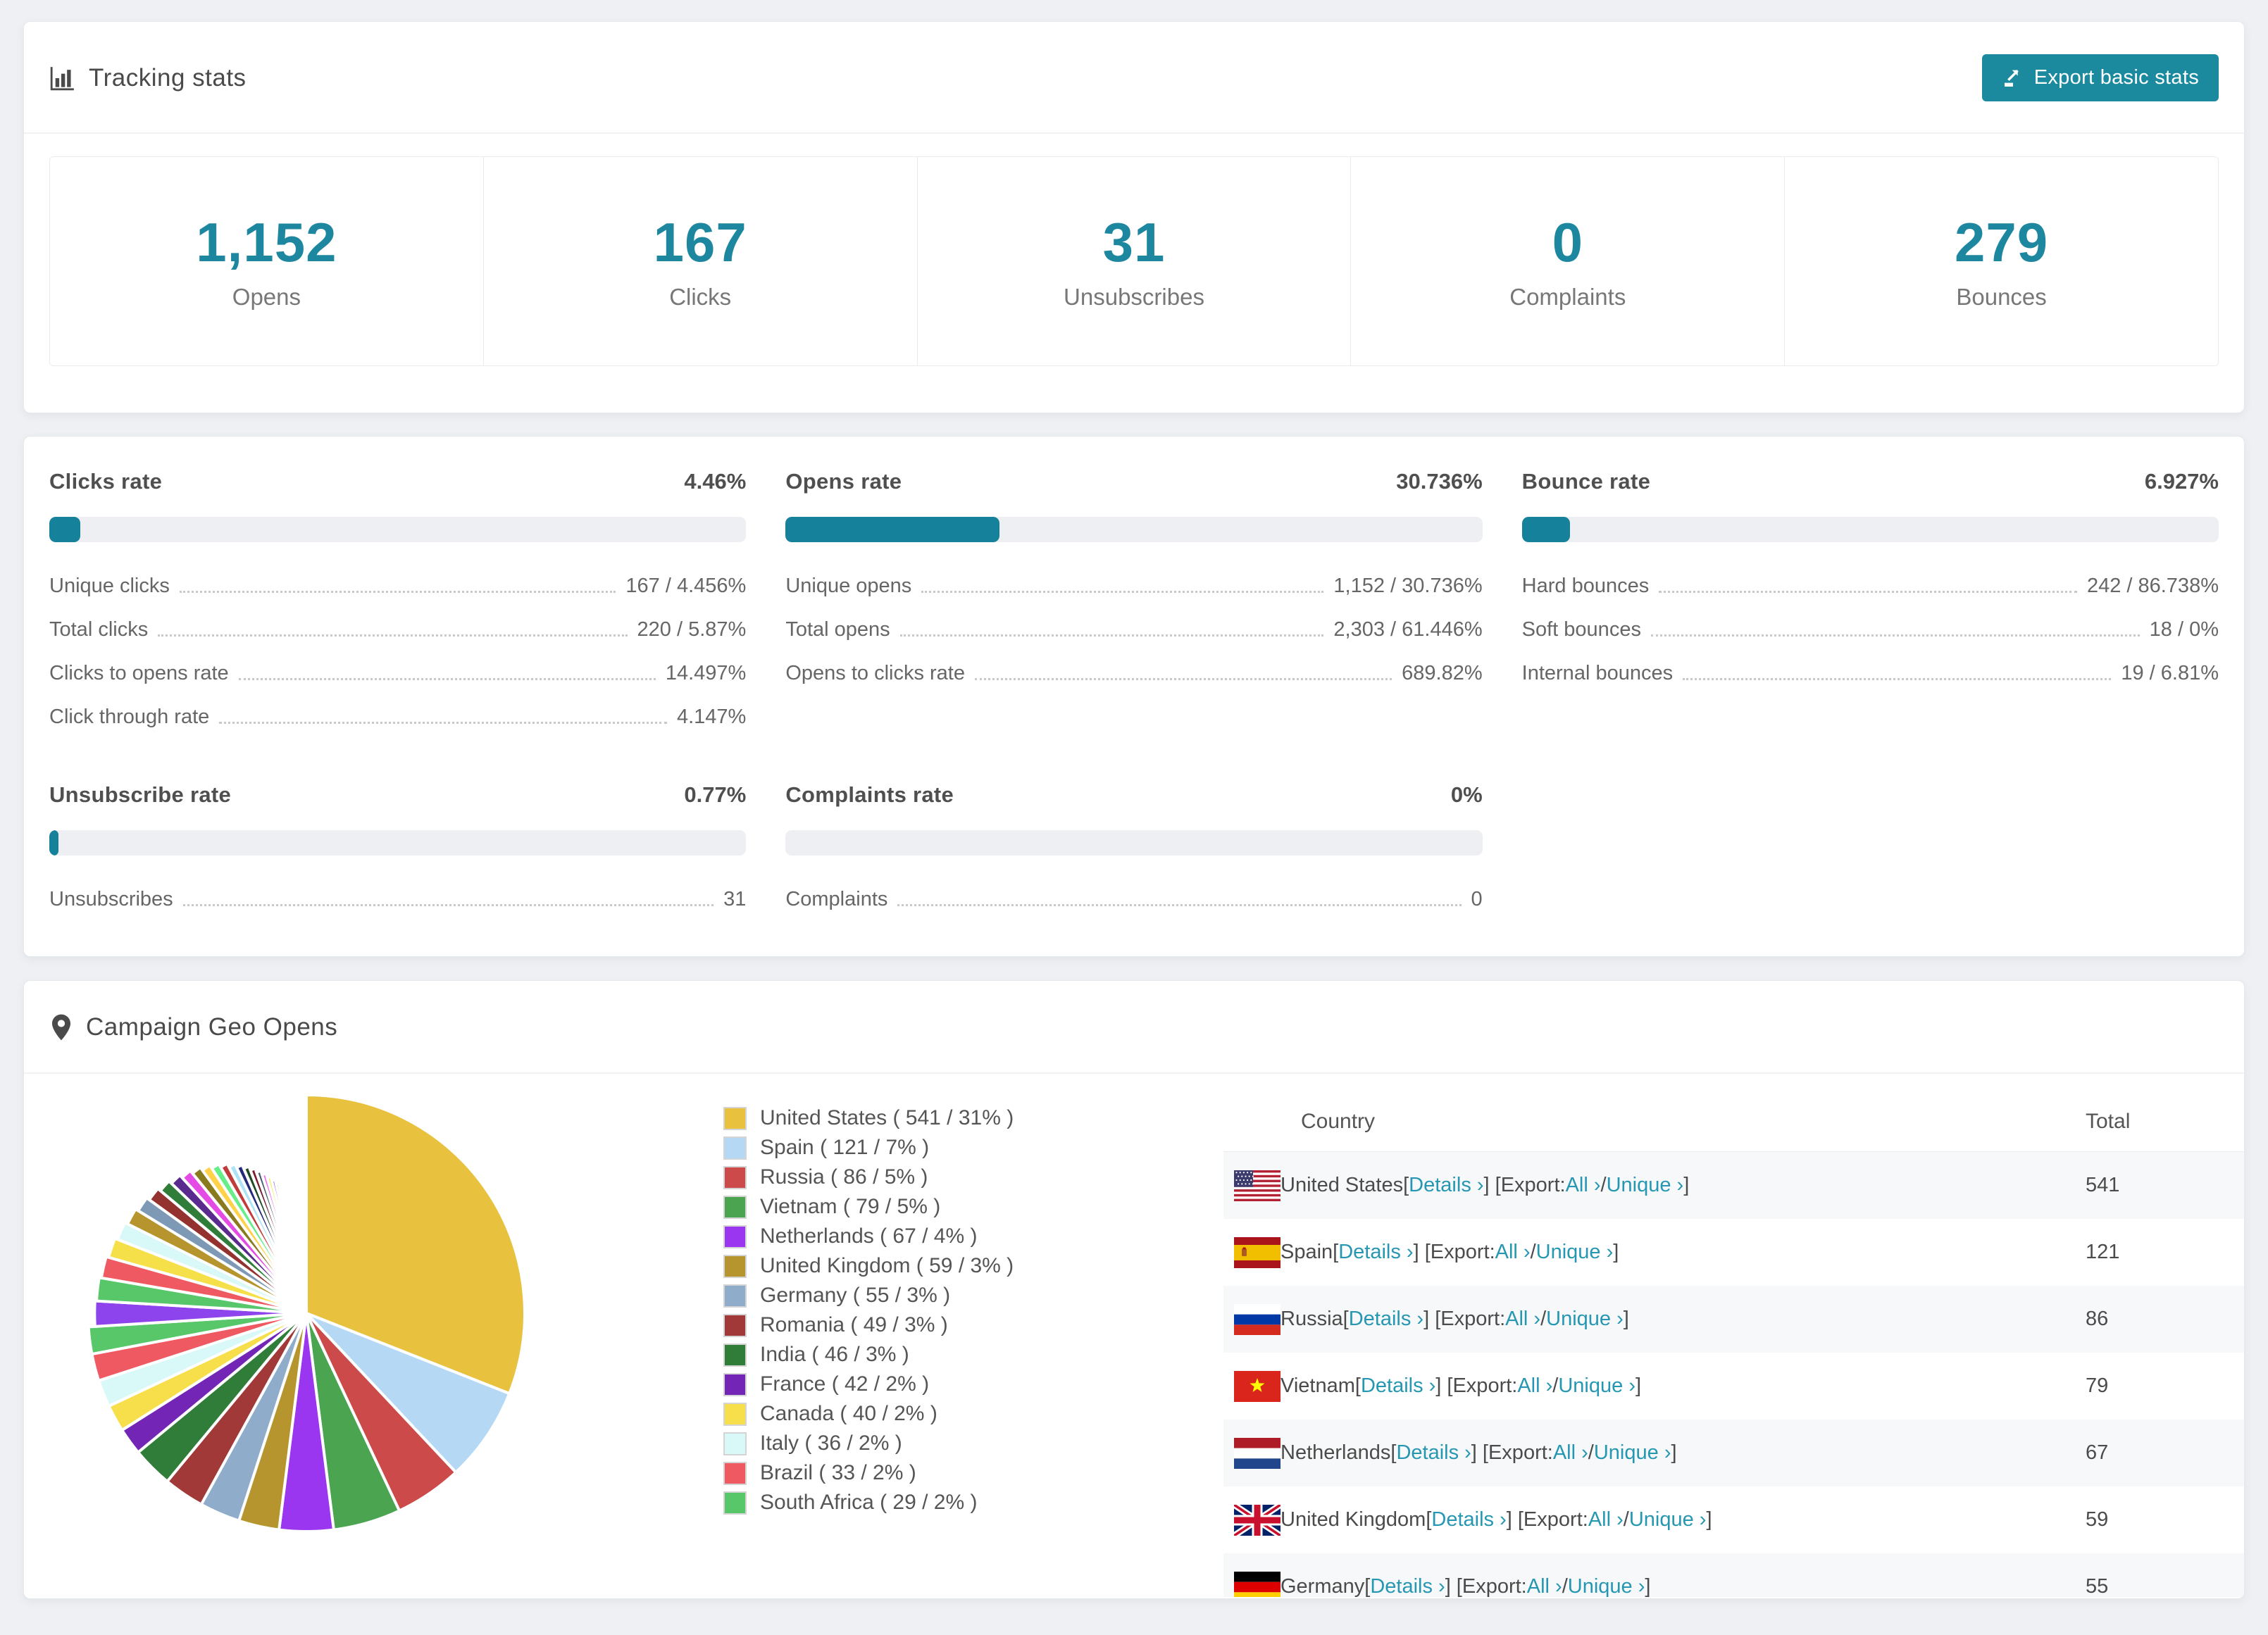  What do you see at coordinates (2153, 586) in the screenshot?
I see `detail-value: 242 / 86.738%` at bounding box center [2153, 586].